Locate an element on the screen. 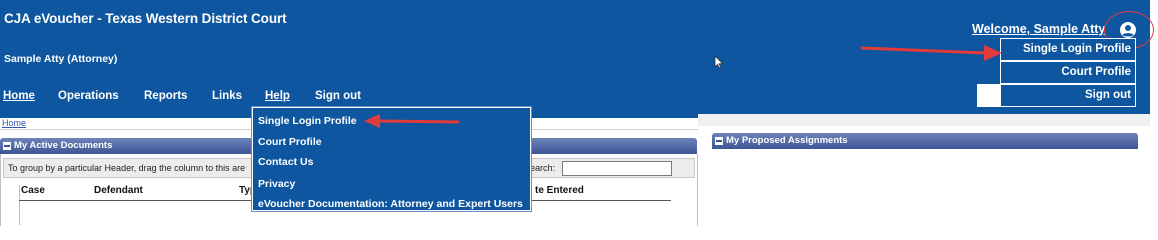  help-menu-single-login-profile: Single Login Profile is located at coordinates (307, 121).